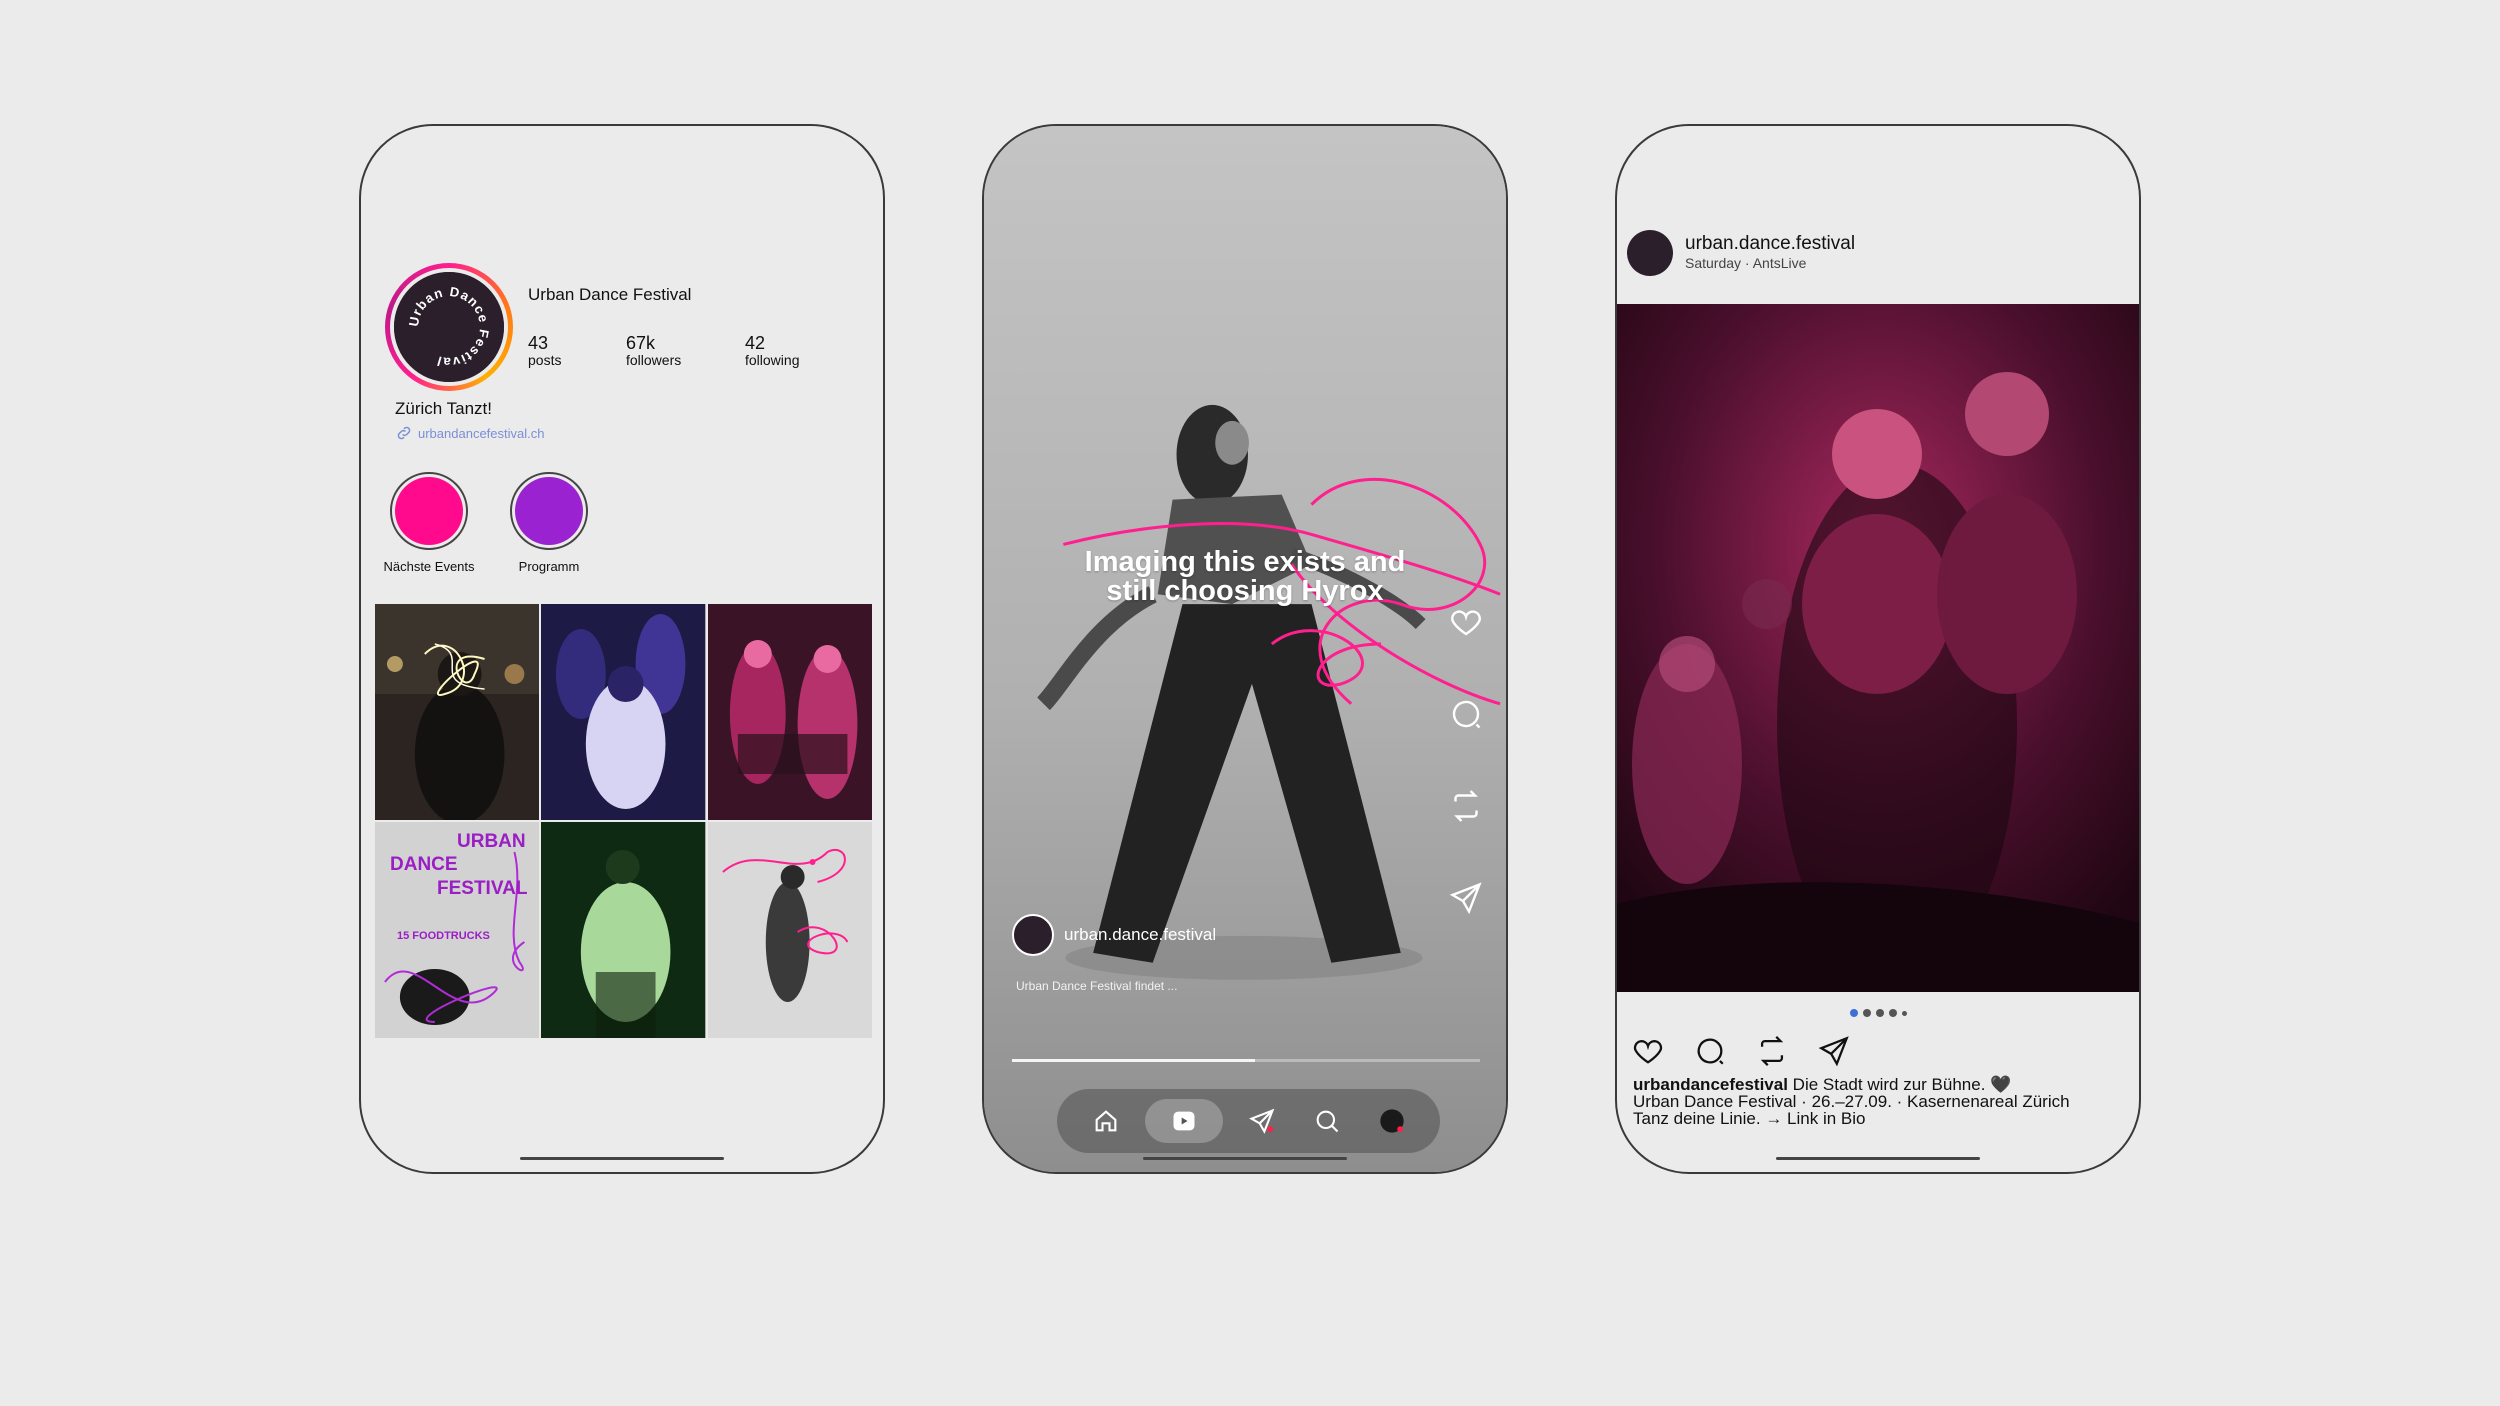  Describe the element at coordinates (404, 433) in the screenshot. I see `link-icon` at that location.